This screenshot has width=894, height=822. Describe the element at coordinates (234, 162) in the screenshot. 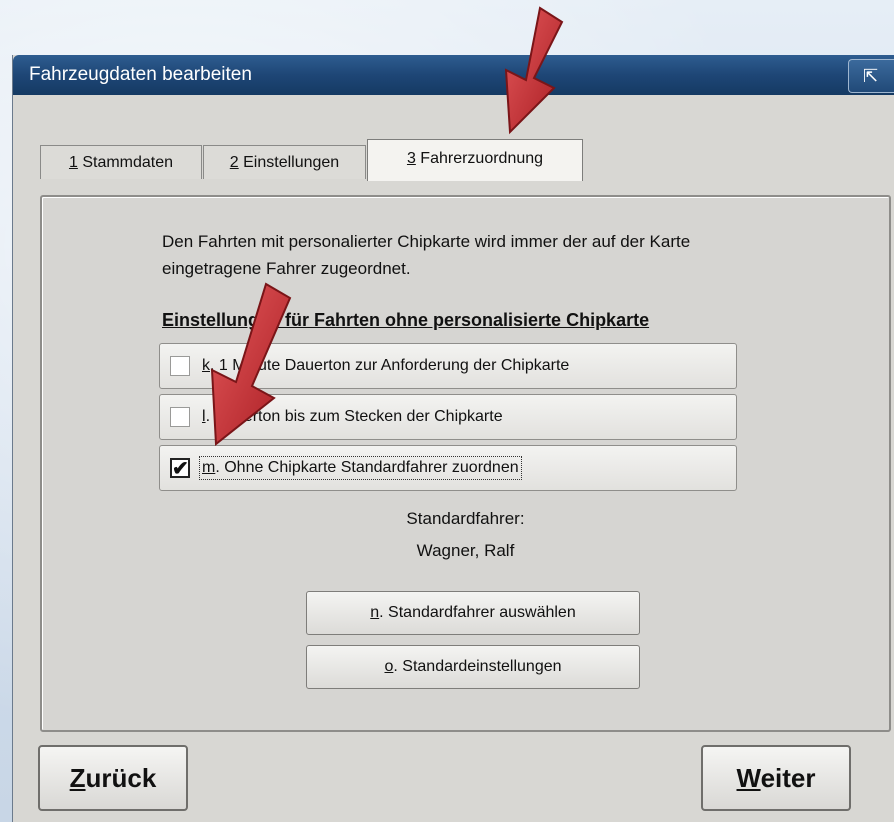

I see `tab-mnemonic: 2` at that location.